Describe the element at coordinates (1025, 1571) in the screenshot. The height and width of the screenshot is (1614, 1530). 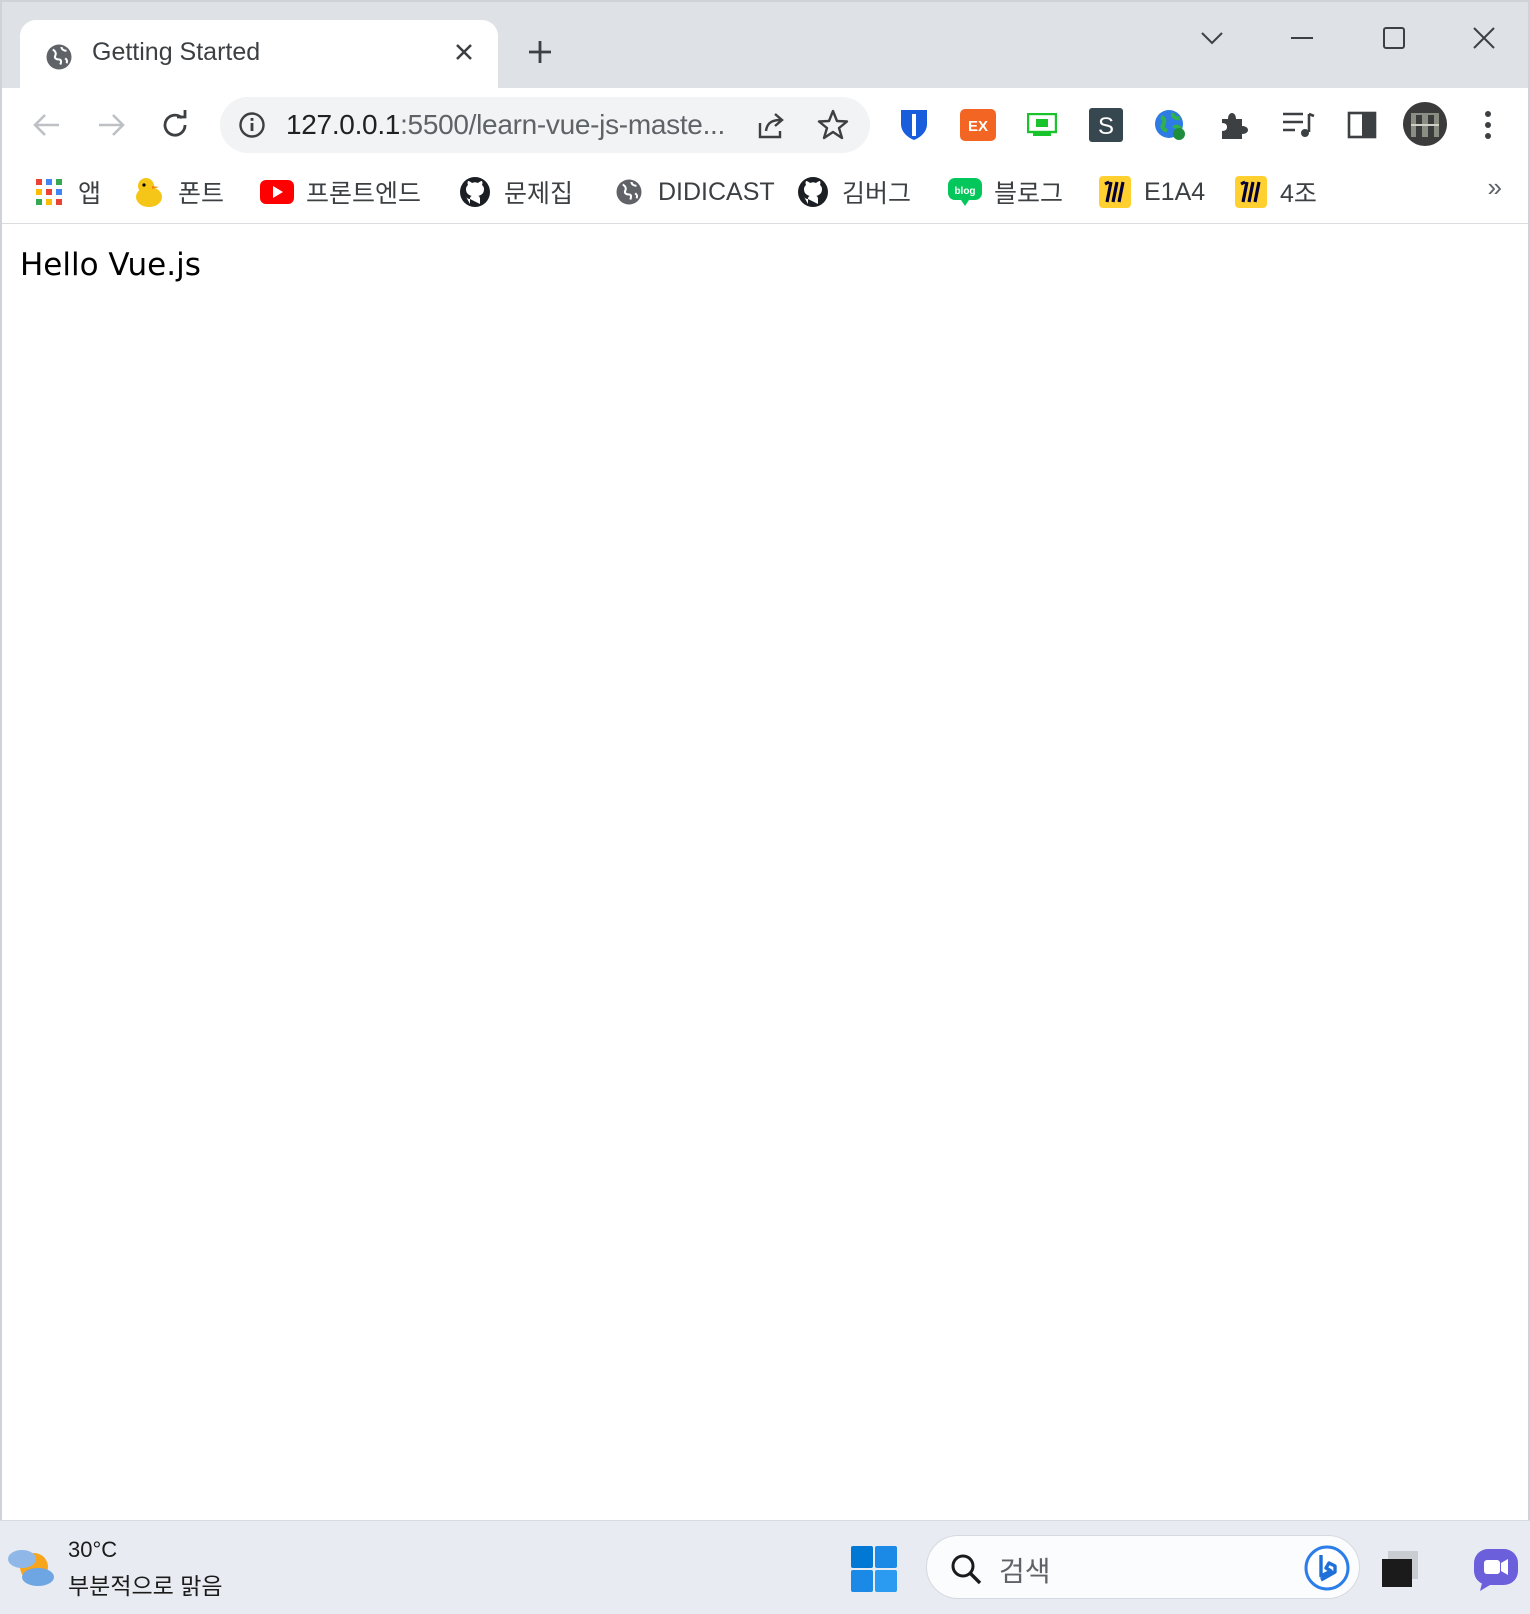
I see `search-placeholder: 검색` at that location.